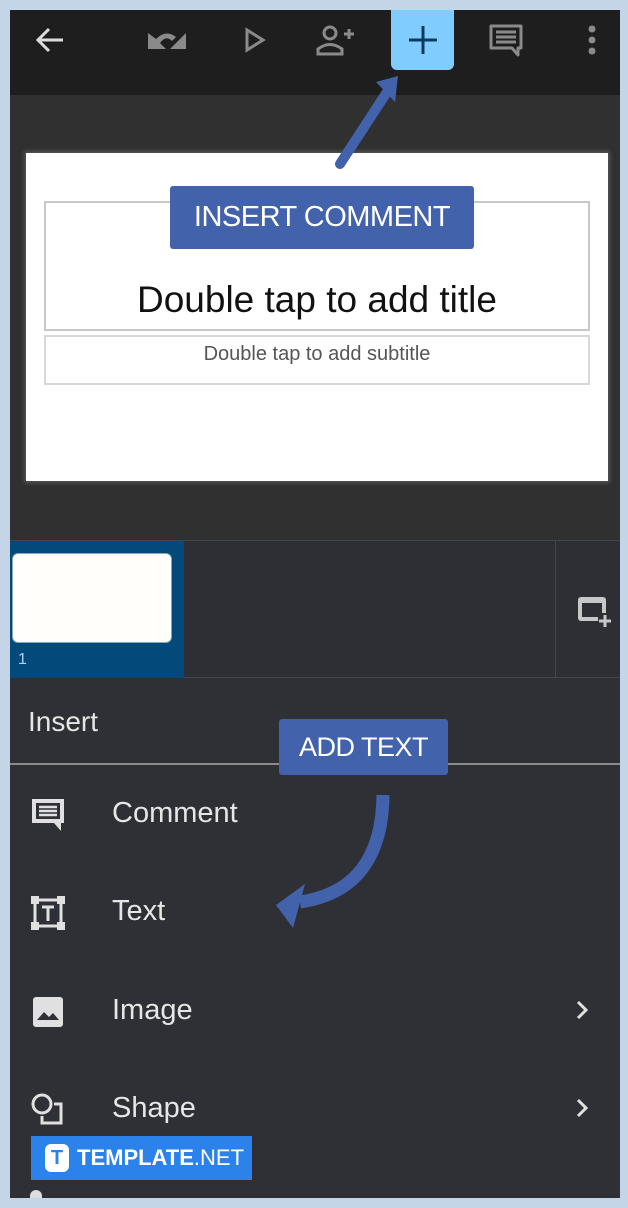 This screenshot has height=1208, width=628. Describe the element at coordinates (315, 52) in the screenshot. I see `top-toolbar` at that location.